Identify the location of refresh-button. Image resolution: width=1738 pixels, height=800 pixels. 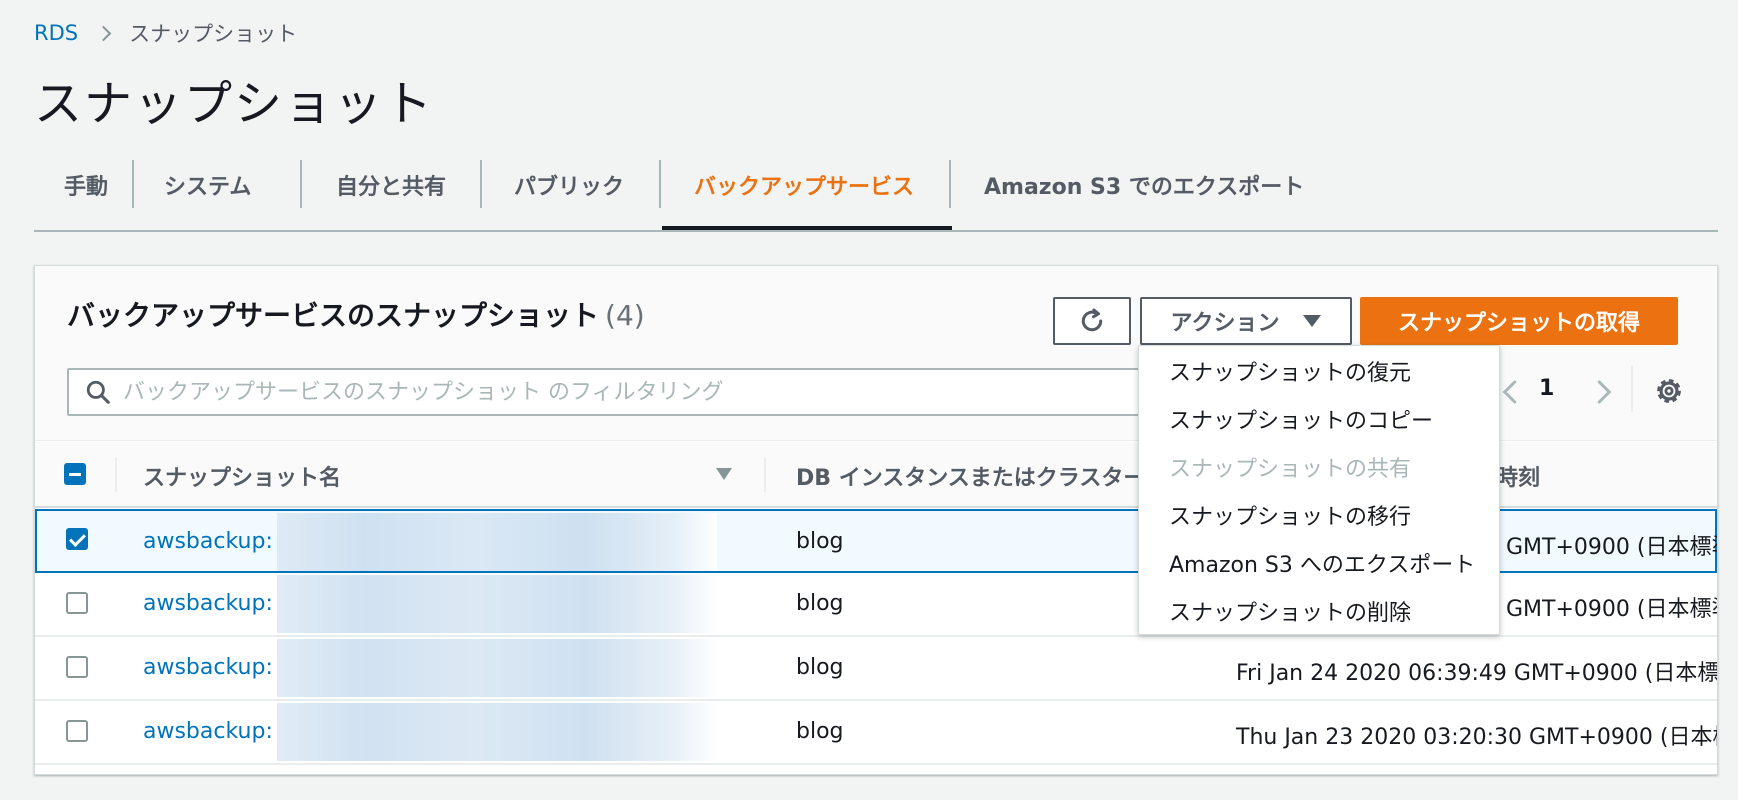
(1092, 321).